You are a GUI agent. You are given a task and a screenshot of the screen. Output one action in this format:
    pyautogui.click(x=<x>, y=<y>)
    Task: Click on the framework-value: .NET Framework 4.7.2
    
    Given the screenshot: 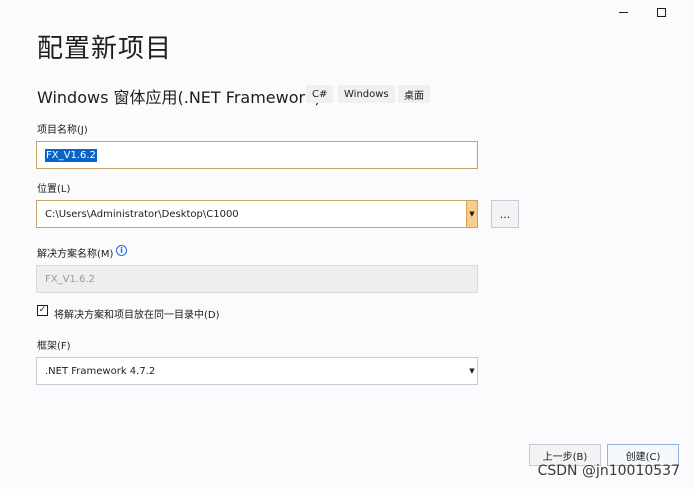 What is the action you would take?
    pyautogui.click(x=100, y=371)
    